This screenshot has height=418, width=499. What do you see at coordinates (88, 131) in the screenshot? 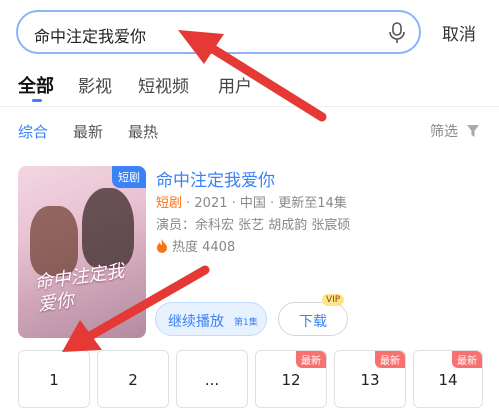
I see `filter-latest: 最新` at bounding box center [88, 131].